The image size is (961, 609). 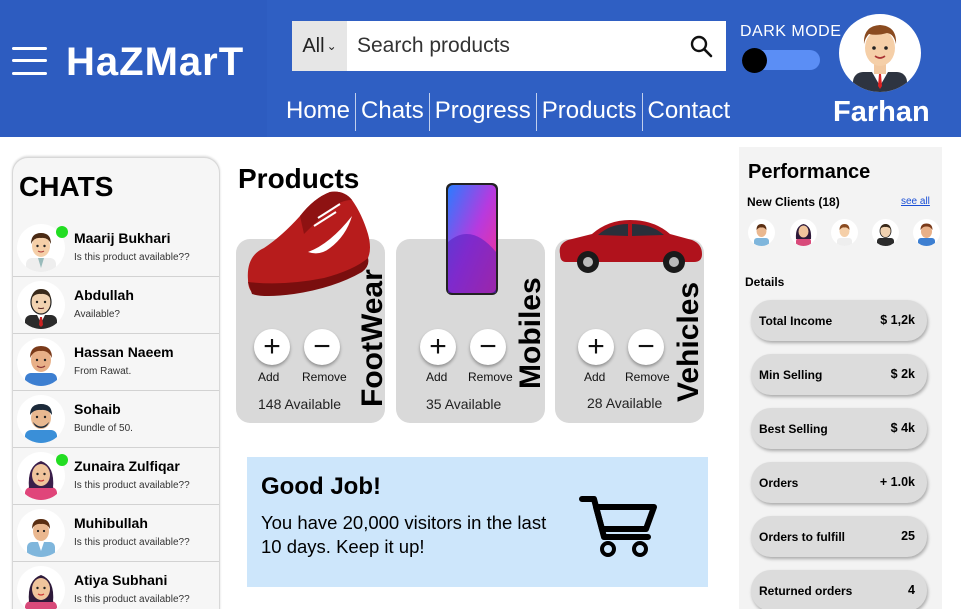 What do you see at coordinates (319, 112) in the screenshot?
I see `nav-home: Home` at bounding box center [319, 112].